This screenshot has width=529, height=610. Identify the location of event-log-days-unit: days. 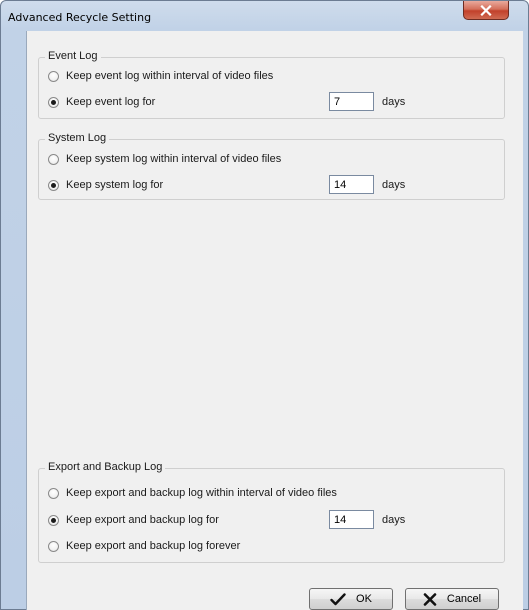
(394, 102).